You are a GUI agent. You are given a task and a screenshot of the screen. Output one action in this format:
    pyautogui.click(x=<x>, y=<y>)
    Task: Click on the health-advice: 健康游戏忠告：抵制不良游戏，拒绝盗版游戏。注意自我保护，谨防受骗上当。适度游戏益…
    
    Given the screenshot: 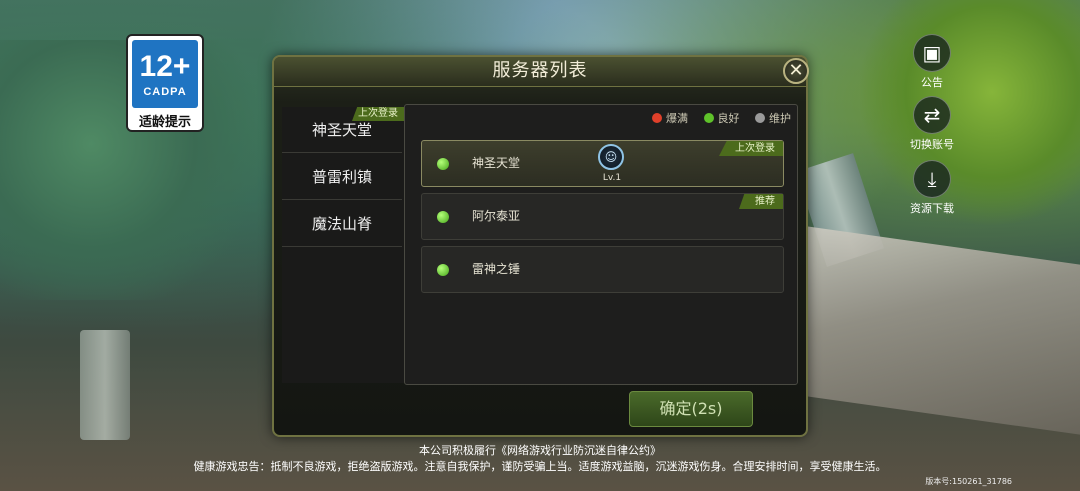 What is the action you would take?
    pyautogui.click(x=540, y=466)
    